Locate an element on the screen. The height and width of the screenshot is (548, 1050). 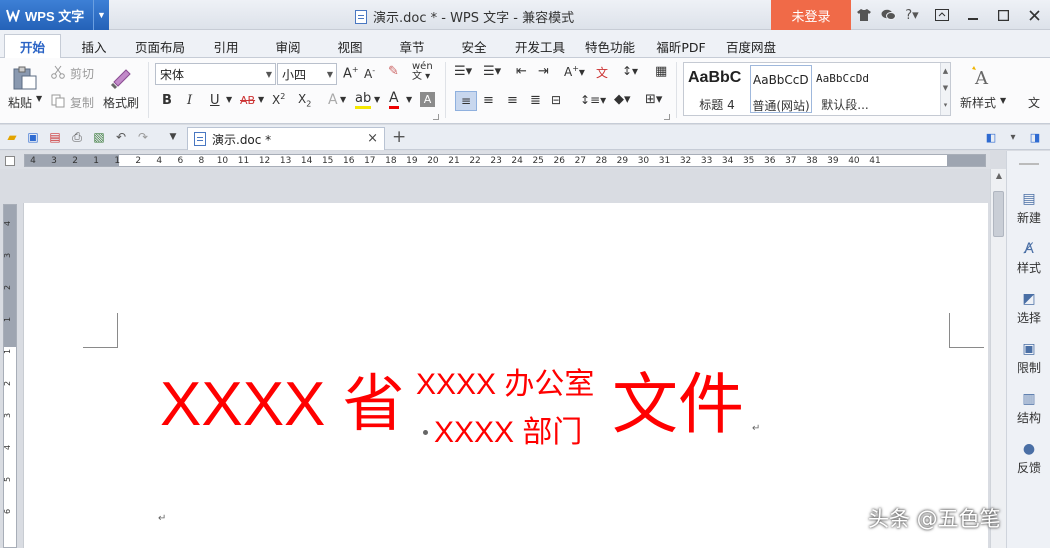
shrink-font-icon: A- is located at coordinates (369, 73).